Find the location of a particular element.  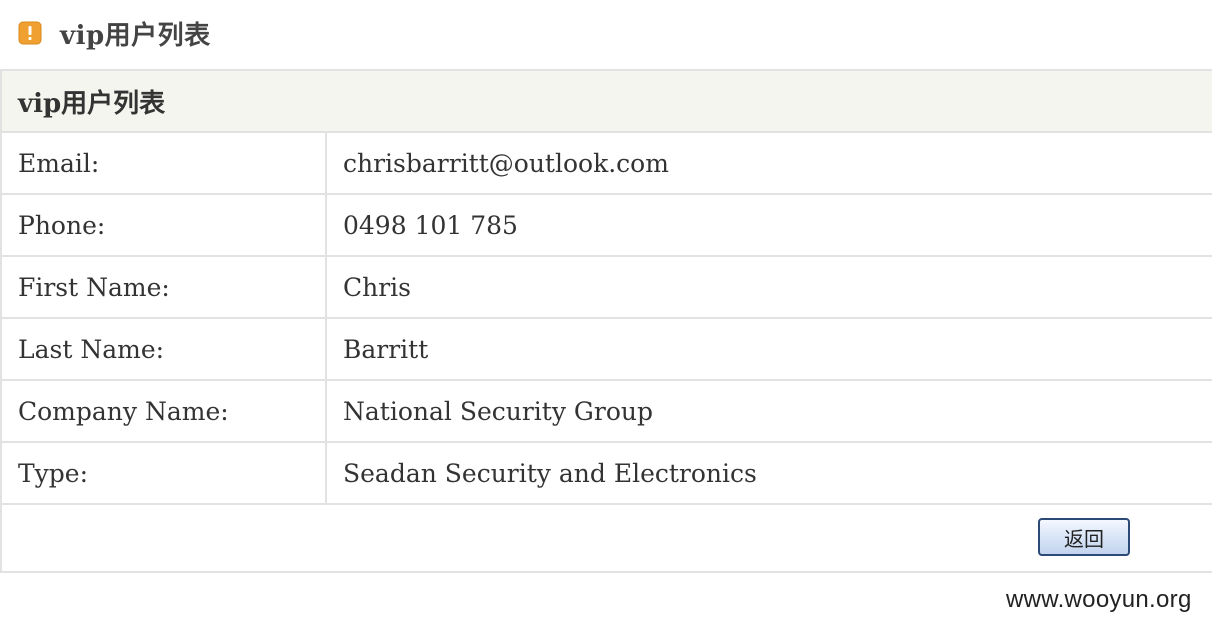

table-row: Email: chrisbarritt@outlook.com is located at coordinates (607, 164).